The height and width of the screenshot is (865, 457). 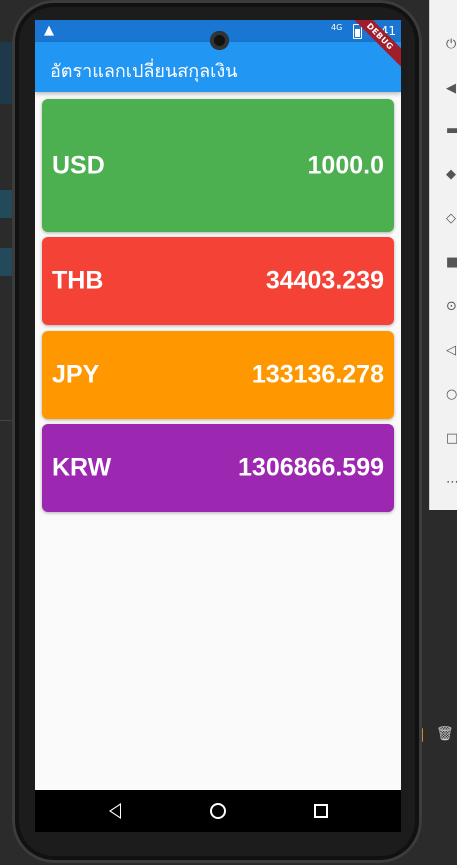 I want to click on home-icon, so click(x=218, y=811).